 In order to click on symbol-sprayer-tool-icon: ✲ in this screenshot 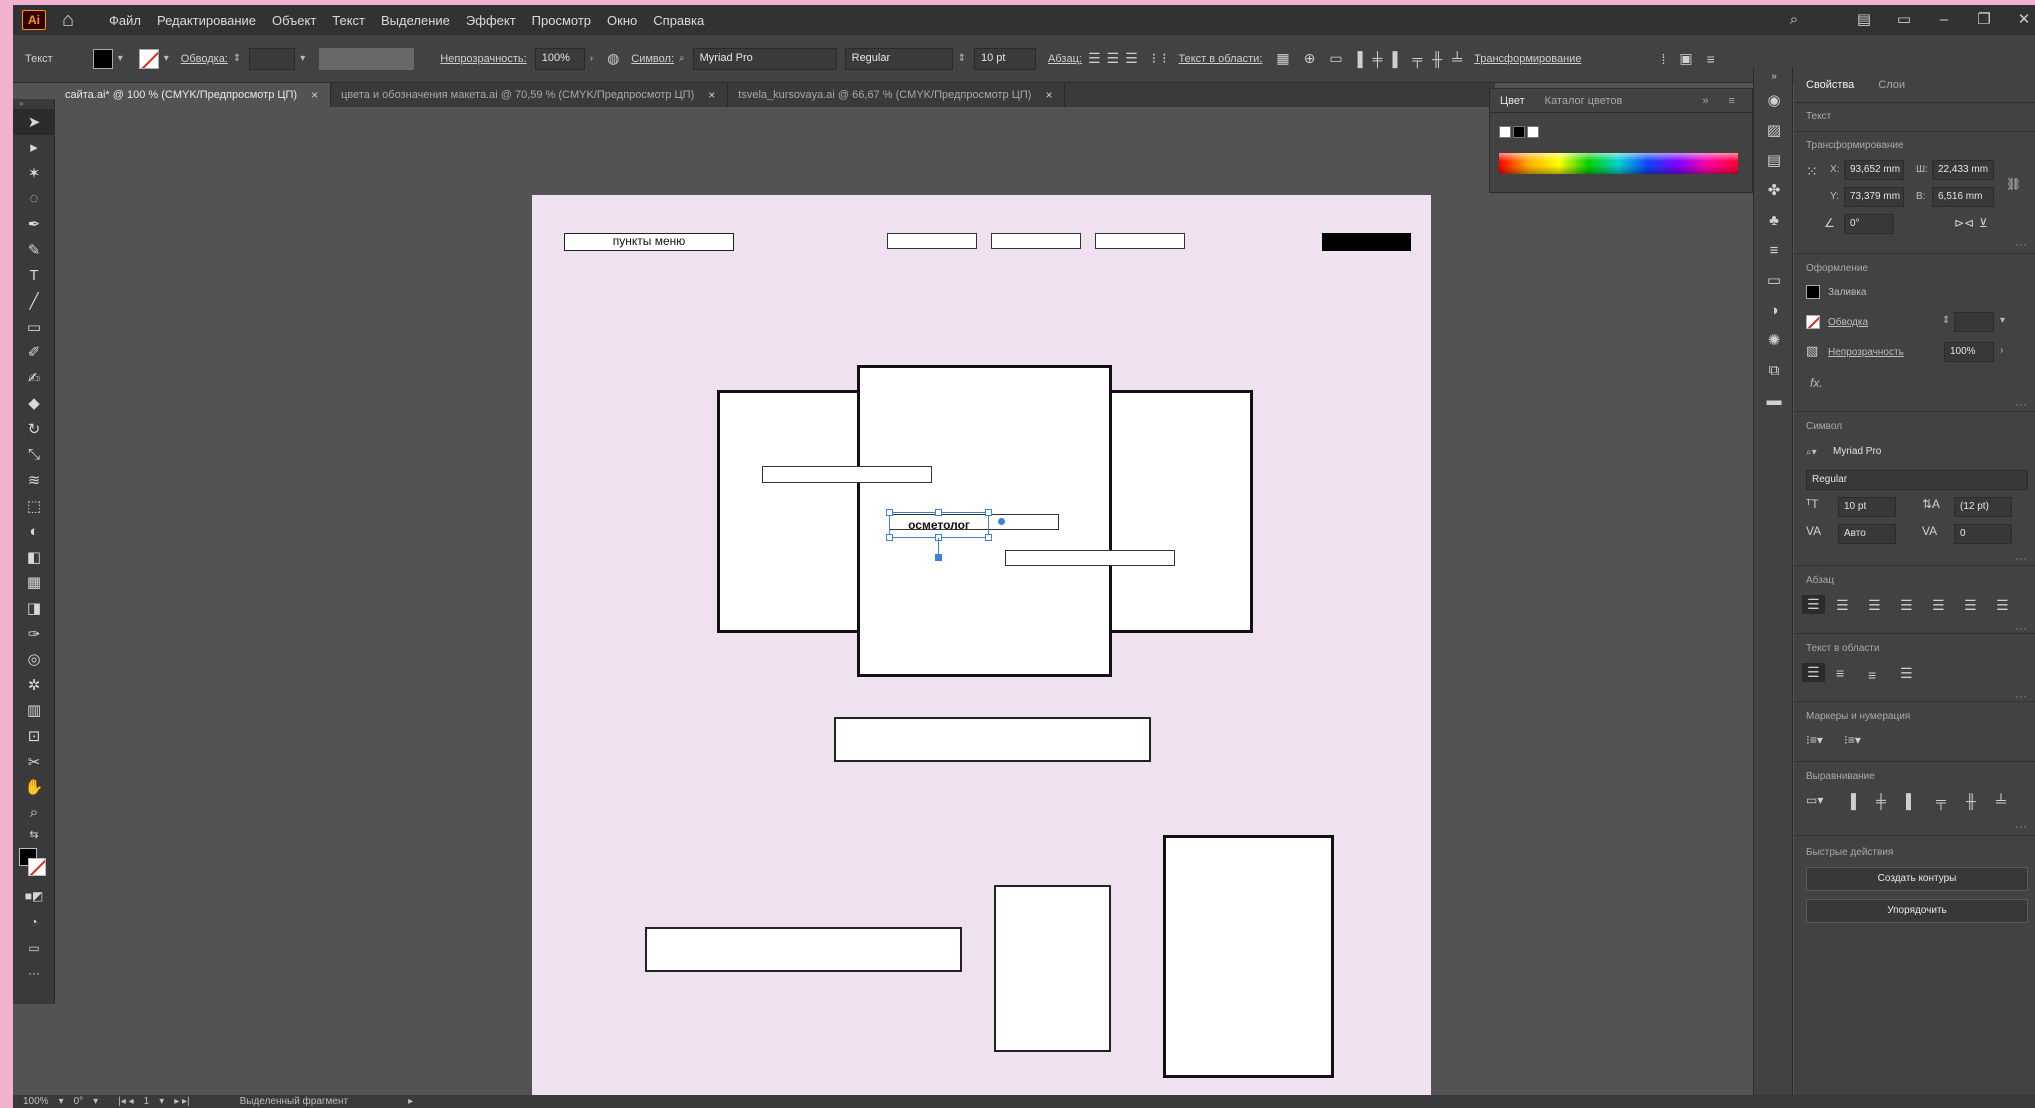, I will do `click(34, 685)`.